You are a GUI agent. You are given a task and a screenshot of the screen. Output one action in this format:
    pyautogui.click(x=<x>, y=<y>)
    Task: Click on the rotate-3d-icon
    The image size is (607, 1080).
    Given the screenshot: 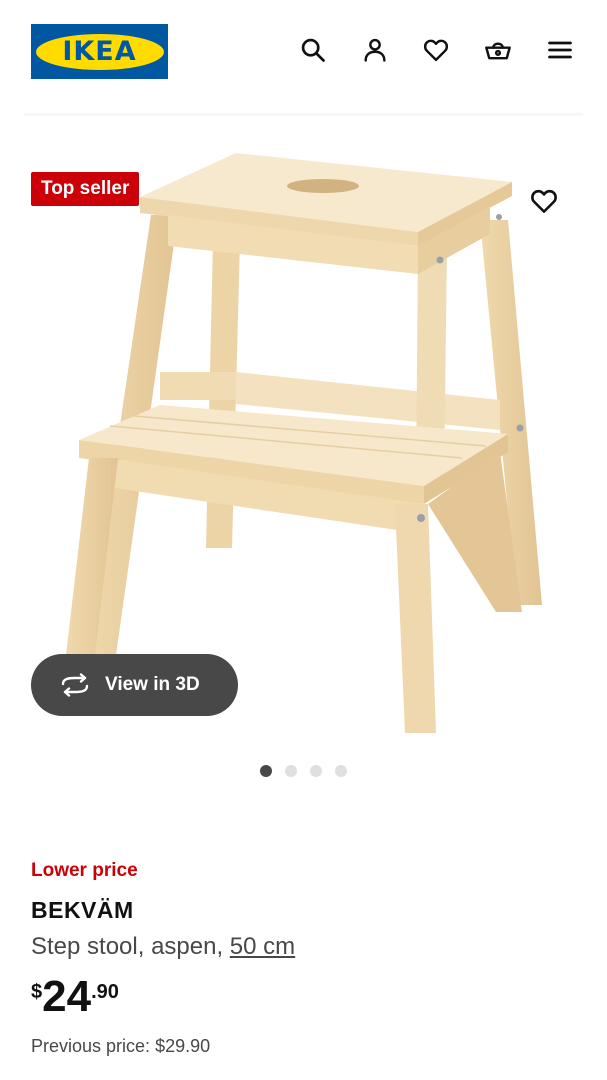 What is the action you would take?
    pyautogui.click(x=75, y=685)
    